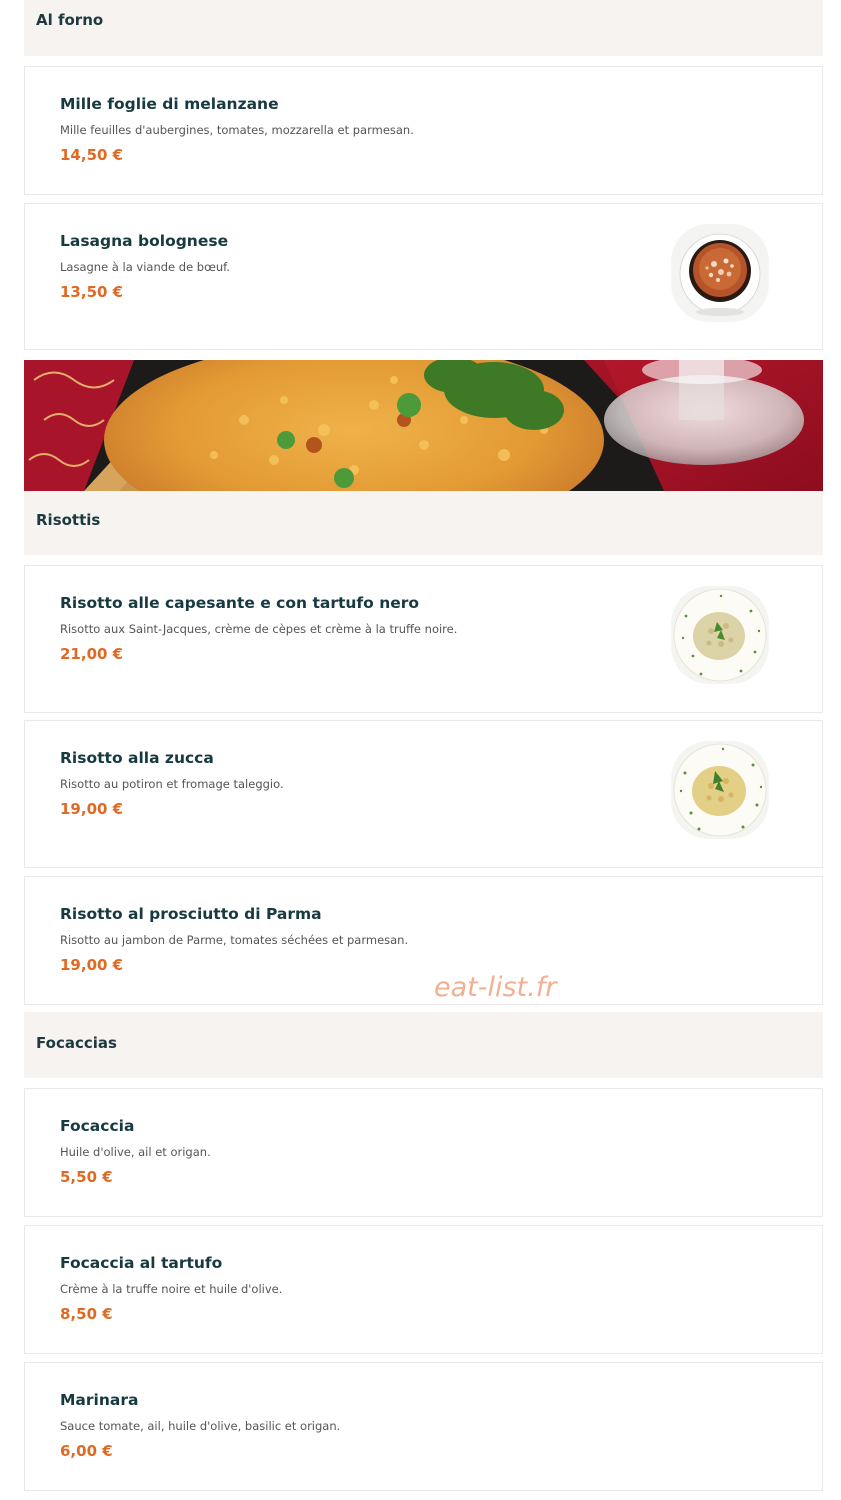  Describe the element at coordinates (86, 1314) in the screenshot. I see `menu-item-price: 8,50 €` at that location.